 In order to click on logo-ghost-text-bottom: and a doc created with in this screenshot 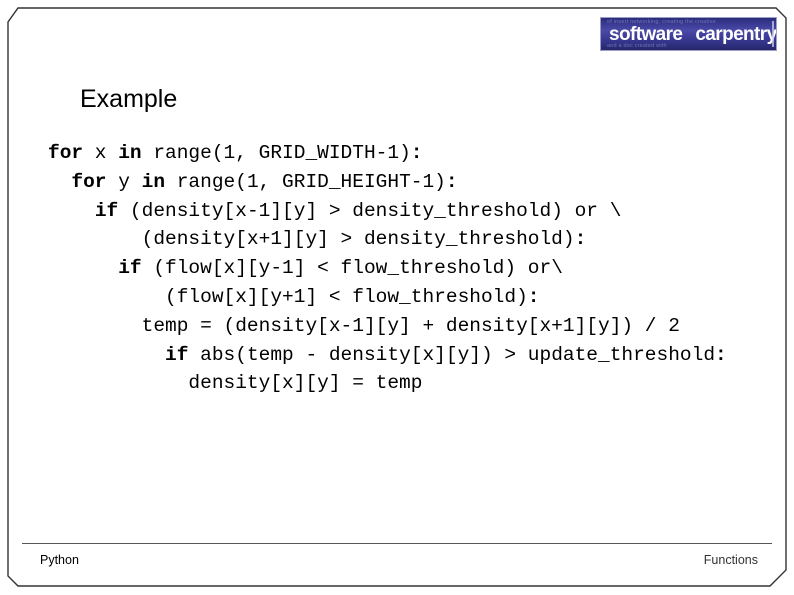, I will do `click(637, 45)`.